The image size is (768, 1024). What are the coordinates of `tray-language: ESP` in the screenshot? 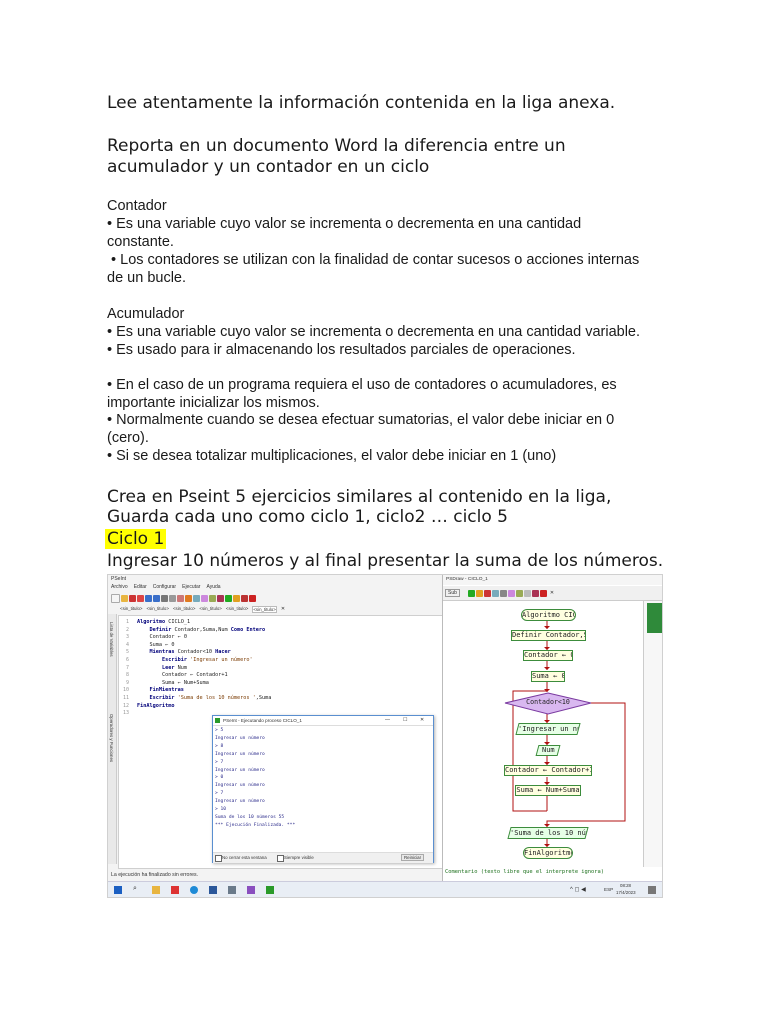 It's located at (608, 889).